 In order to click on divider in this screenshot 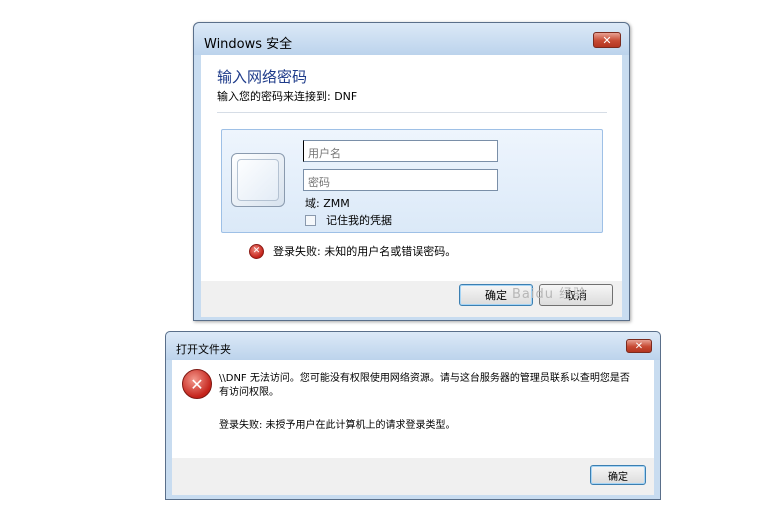, I will do `click(412, 112)`.